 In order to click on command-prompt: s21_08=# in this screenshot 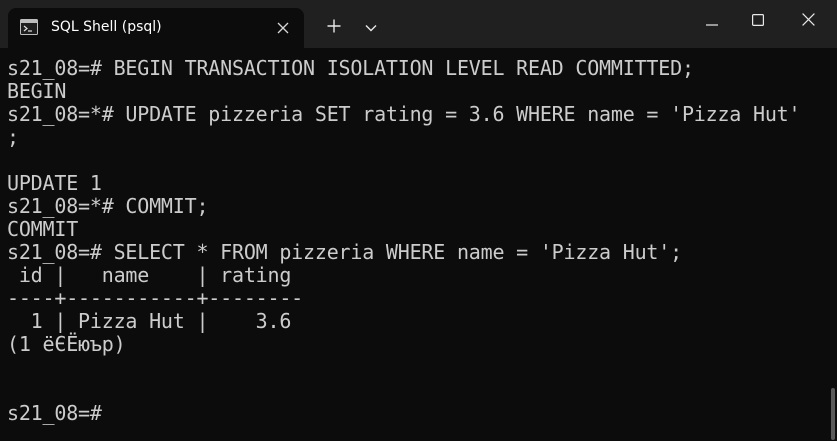, I will do `click(54, 413)`.